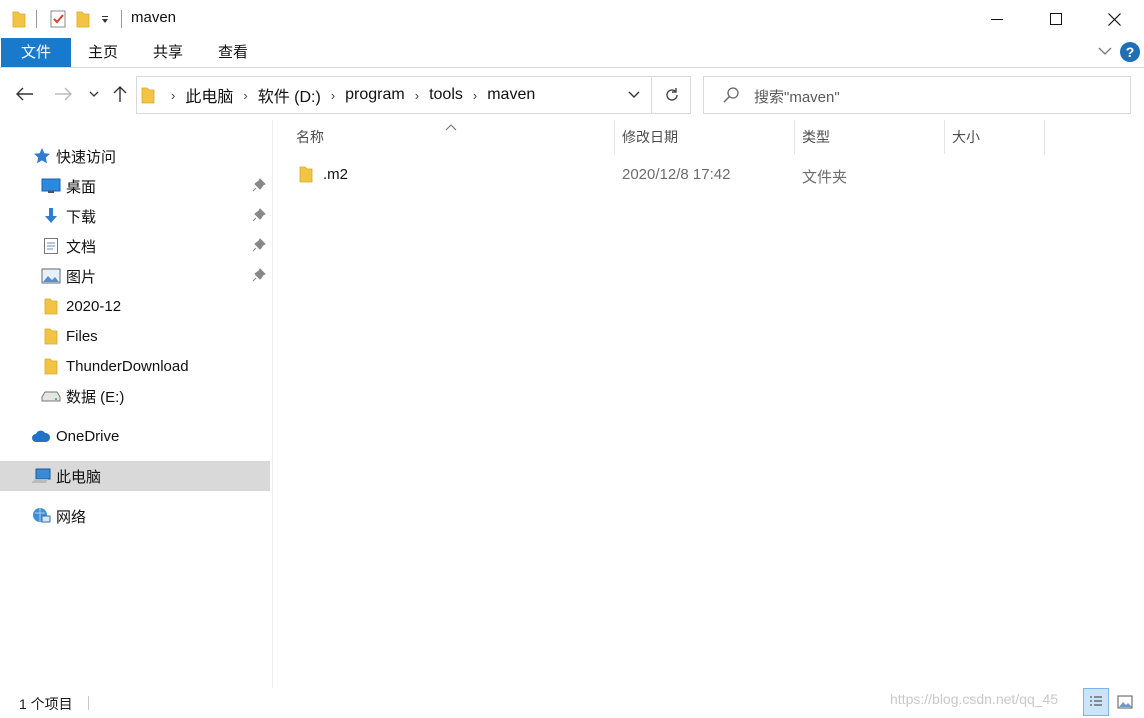 The image size is (1144, 718). I want to click on sidebar-item-desktop: 桌面, so click(135, 186).